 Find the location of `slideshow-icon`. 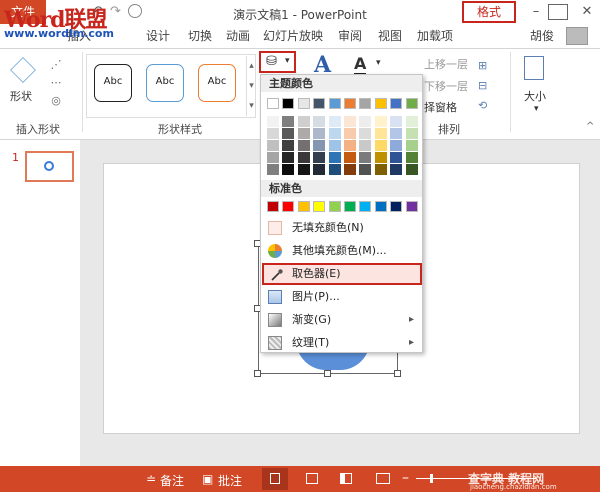

slideshow-icon is located at coordinates (383, 478).